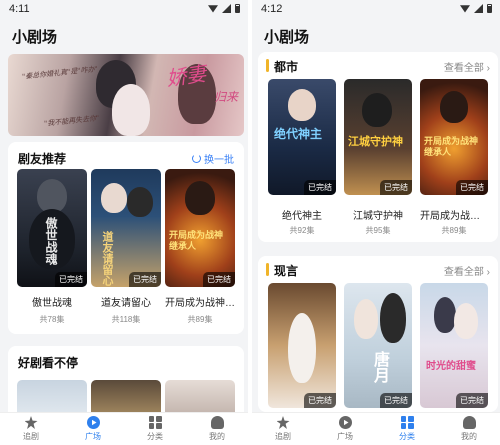 The height and width of the screenshot is (445, 500). Describe the element at coordinates (126, 319) in the screenshot. I see `episode-count: 共118集` at that location.